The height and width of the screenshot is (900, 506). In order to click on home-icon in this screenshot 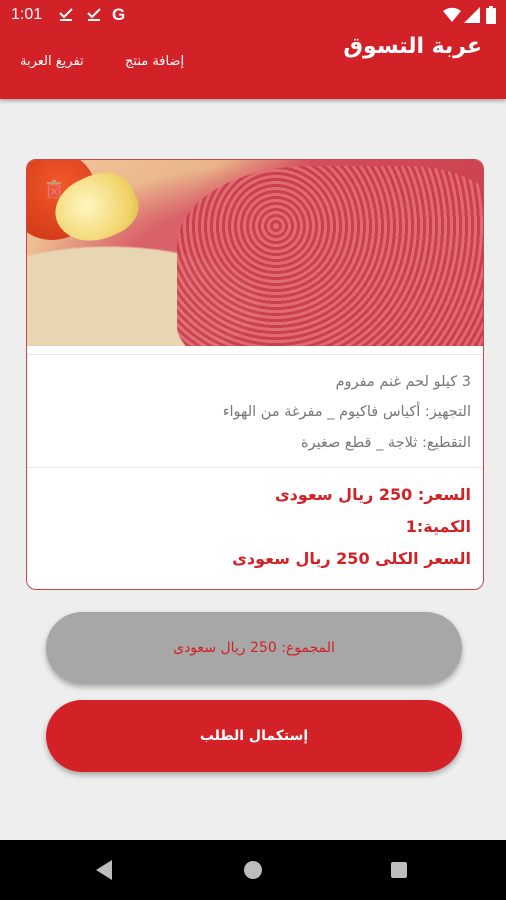, I will do `click(253, 870)`.